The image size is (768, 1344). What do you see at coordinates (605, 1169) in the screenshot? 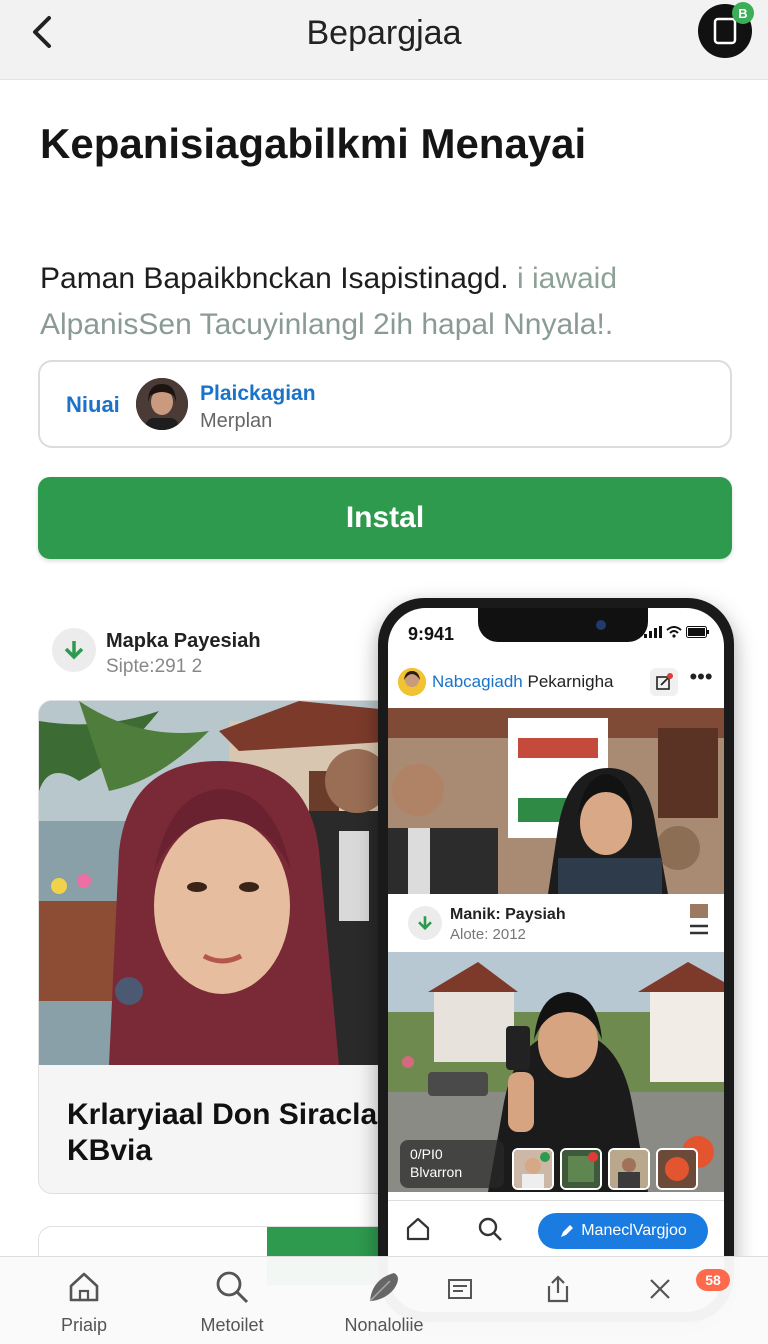
I see `thumbnail-row` at bounding box center [605, 1169].